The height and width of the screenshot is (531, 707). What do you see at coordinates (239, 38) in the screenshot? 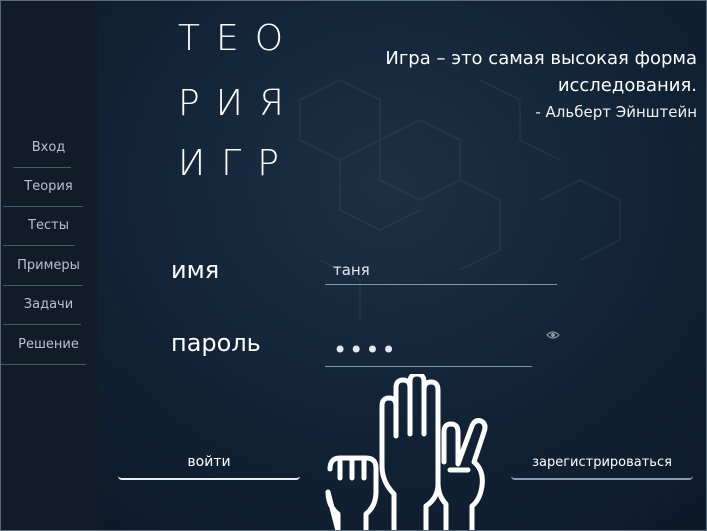
I see `logo-title-line-1: ТЕО` at bounding box center [239, 38].